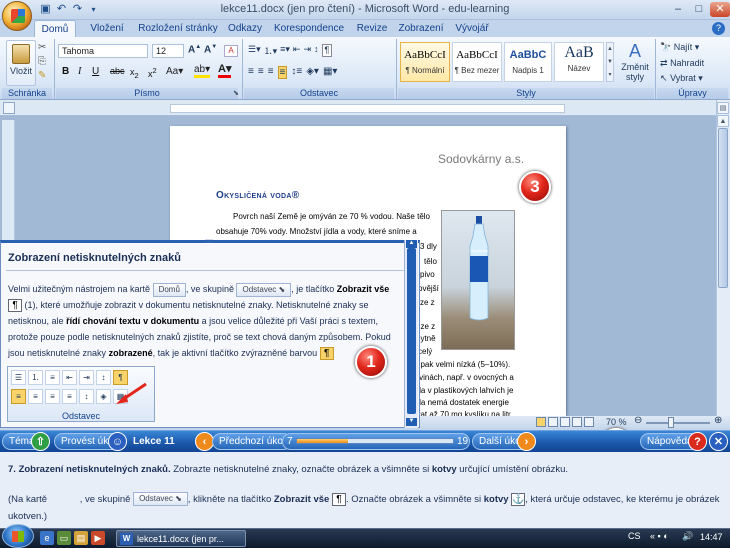 This screenshot has height=548, width=730. Describe the element at coordinates (720, 9) in the screenshot. I see `close-button: ✕` at that location.